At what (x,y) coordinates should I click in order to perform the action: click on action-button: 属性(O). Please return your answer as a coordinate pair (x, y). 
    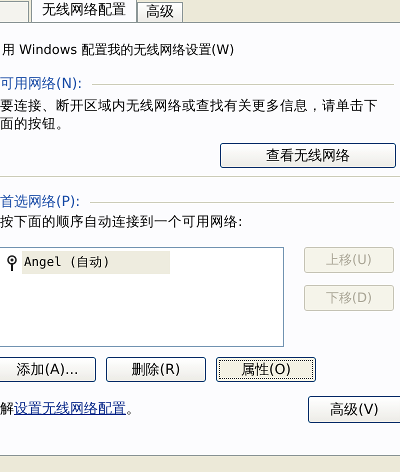
    Looking at the image, I should click on (266, 369).